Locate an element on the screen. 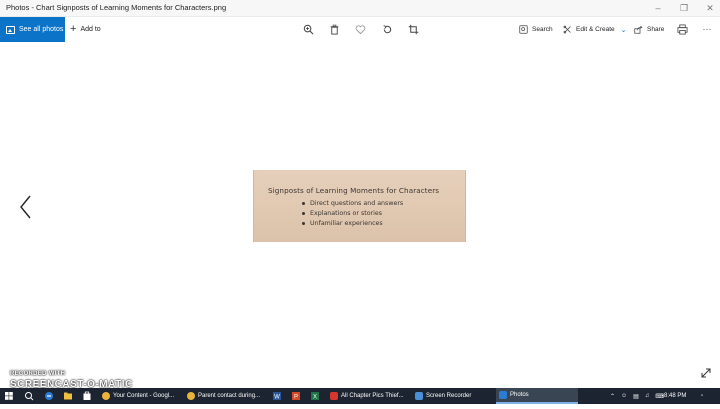 The height and width of the screenshot is (409, 720). taskbar-item: Screen Recorder is located at coordinates (453, 396).